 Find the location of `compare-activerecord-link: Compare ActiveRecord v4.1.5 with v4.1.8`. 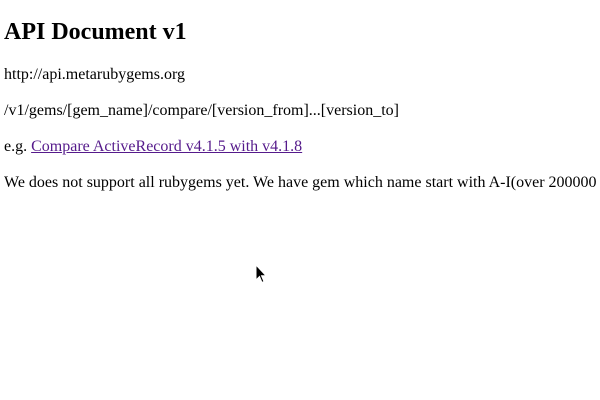

compare-activerecord-link: Compare ActiveRecord v4.1.5 with v4.1.8 is located at coordinates (166, 146).